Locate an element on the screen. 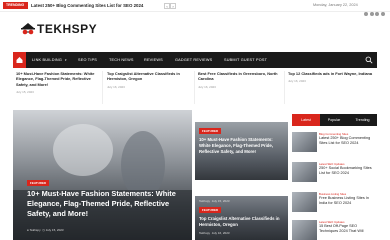 This screenshot has height=240, width=390. nav-gadget-reviews: GADGET REVIEWS is located at coordinates (193, 60).